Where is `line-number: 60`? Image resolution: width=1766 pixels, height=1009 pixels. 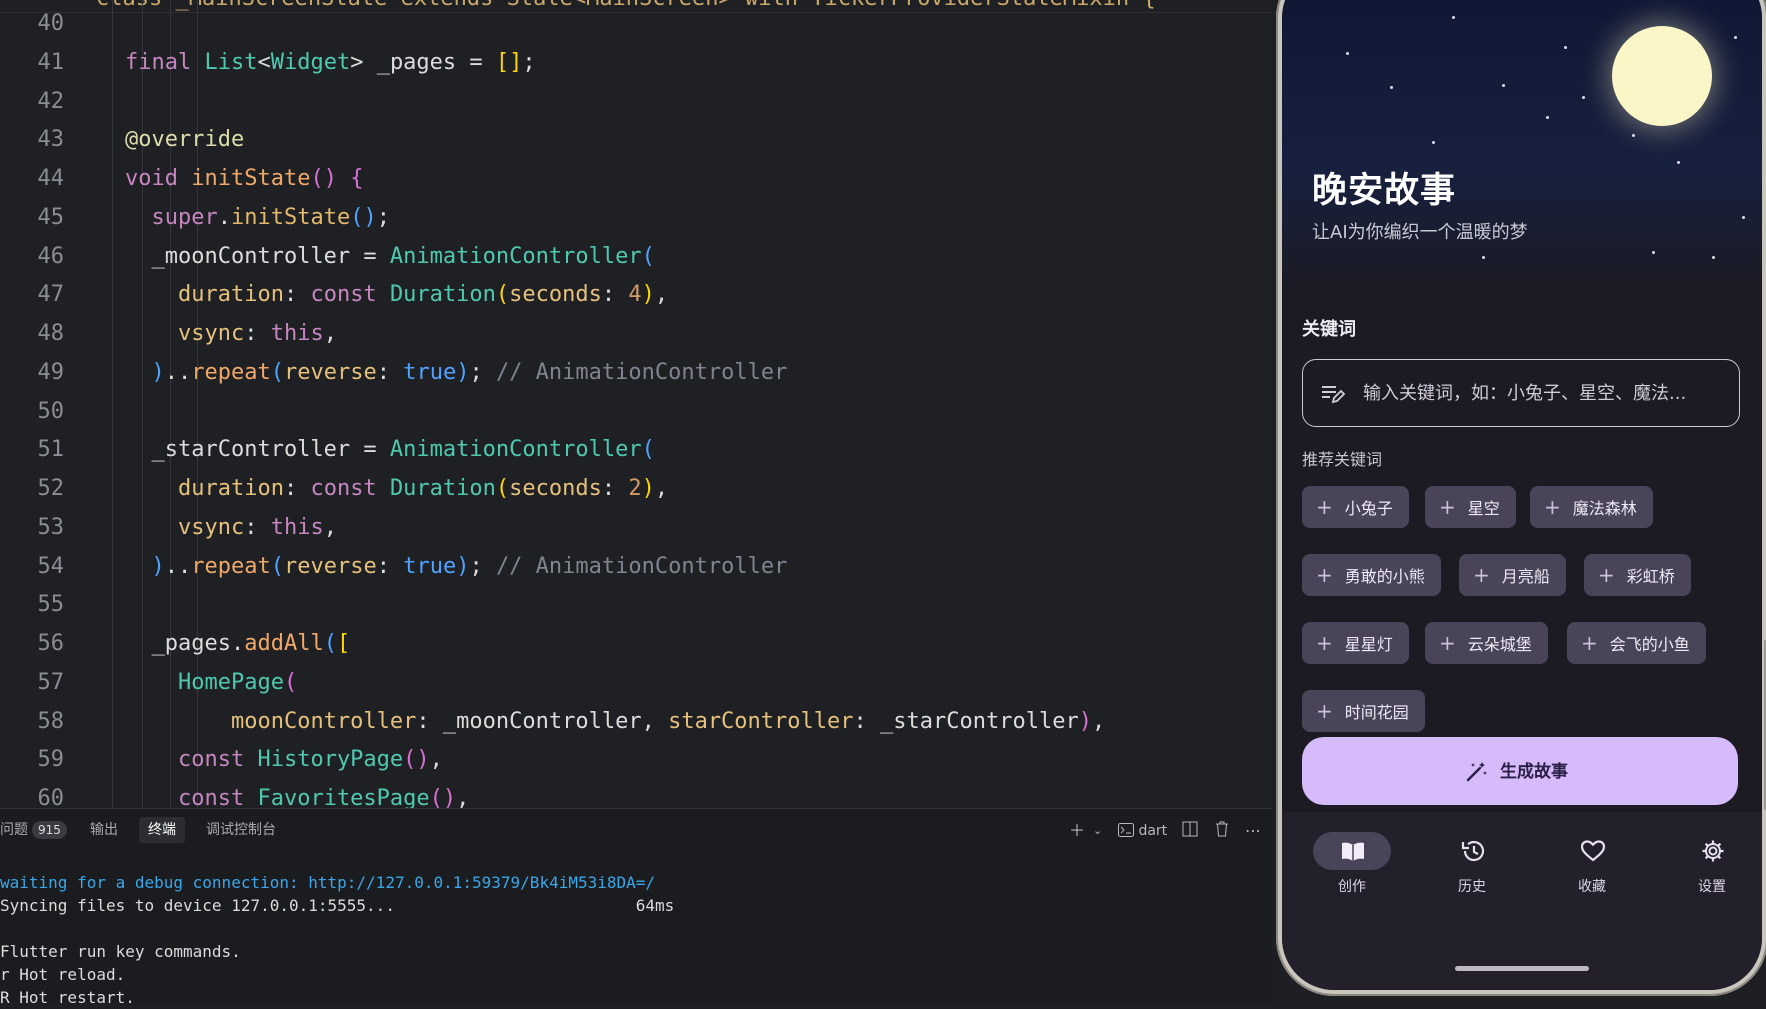
line-number: 60 is located at coordinates (51, 797).